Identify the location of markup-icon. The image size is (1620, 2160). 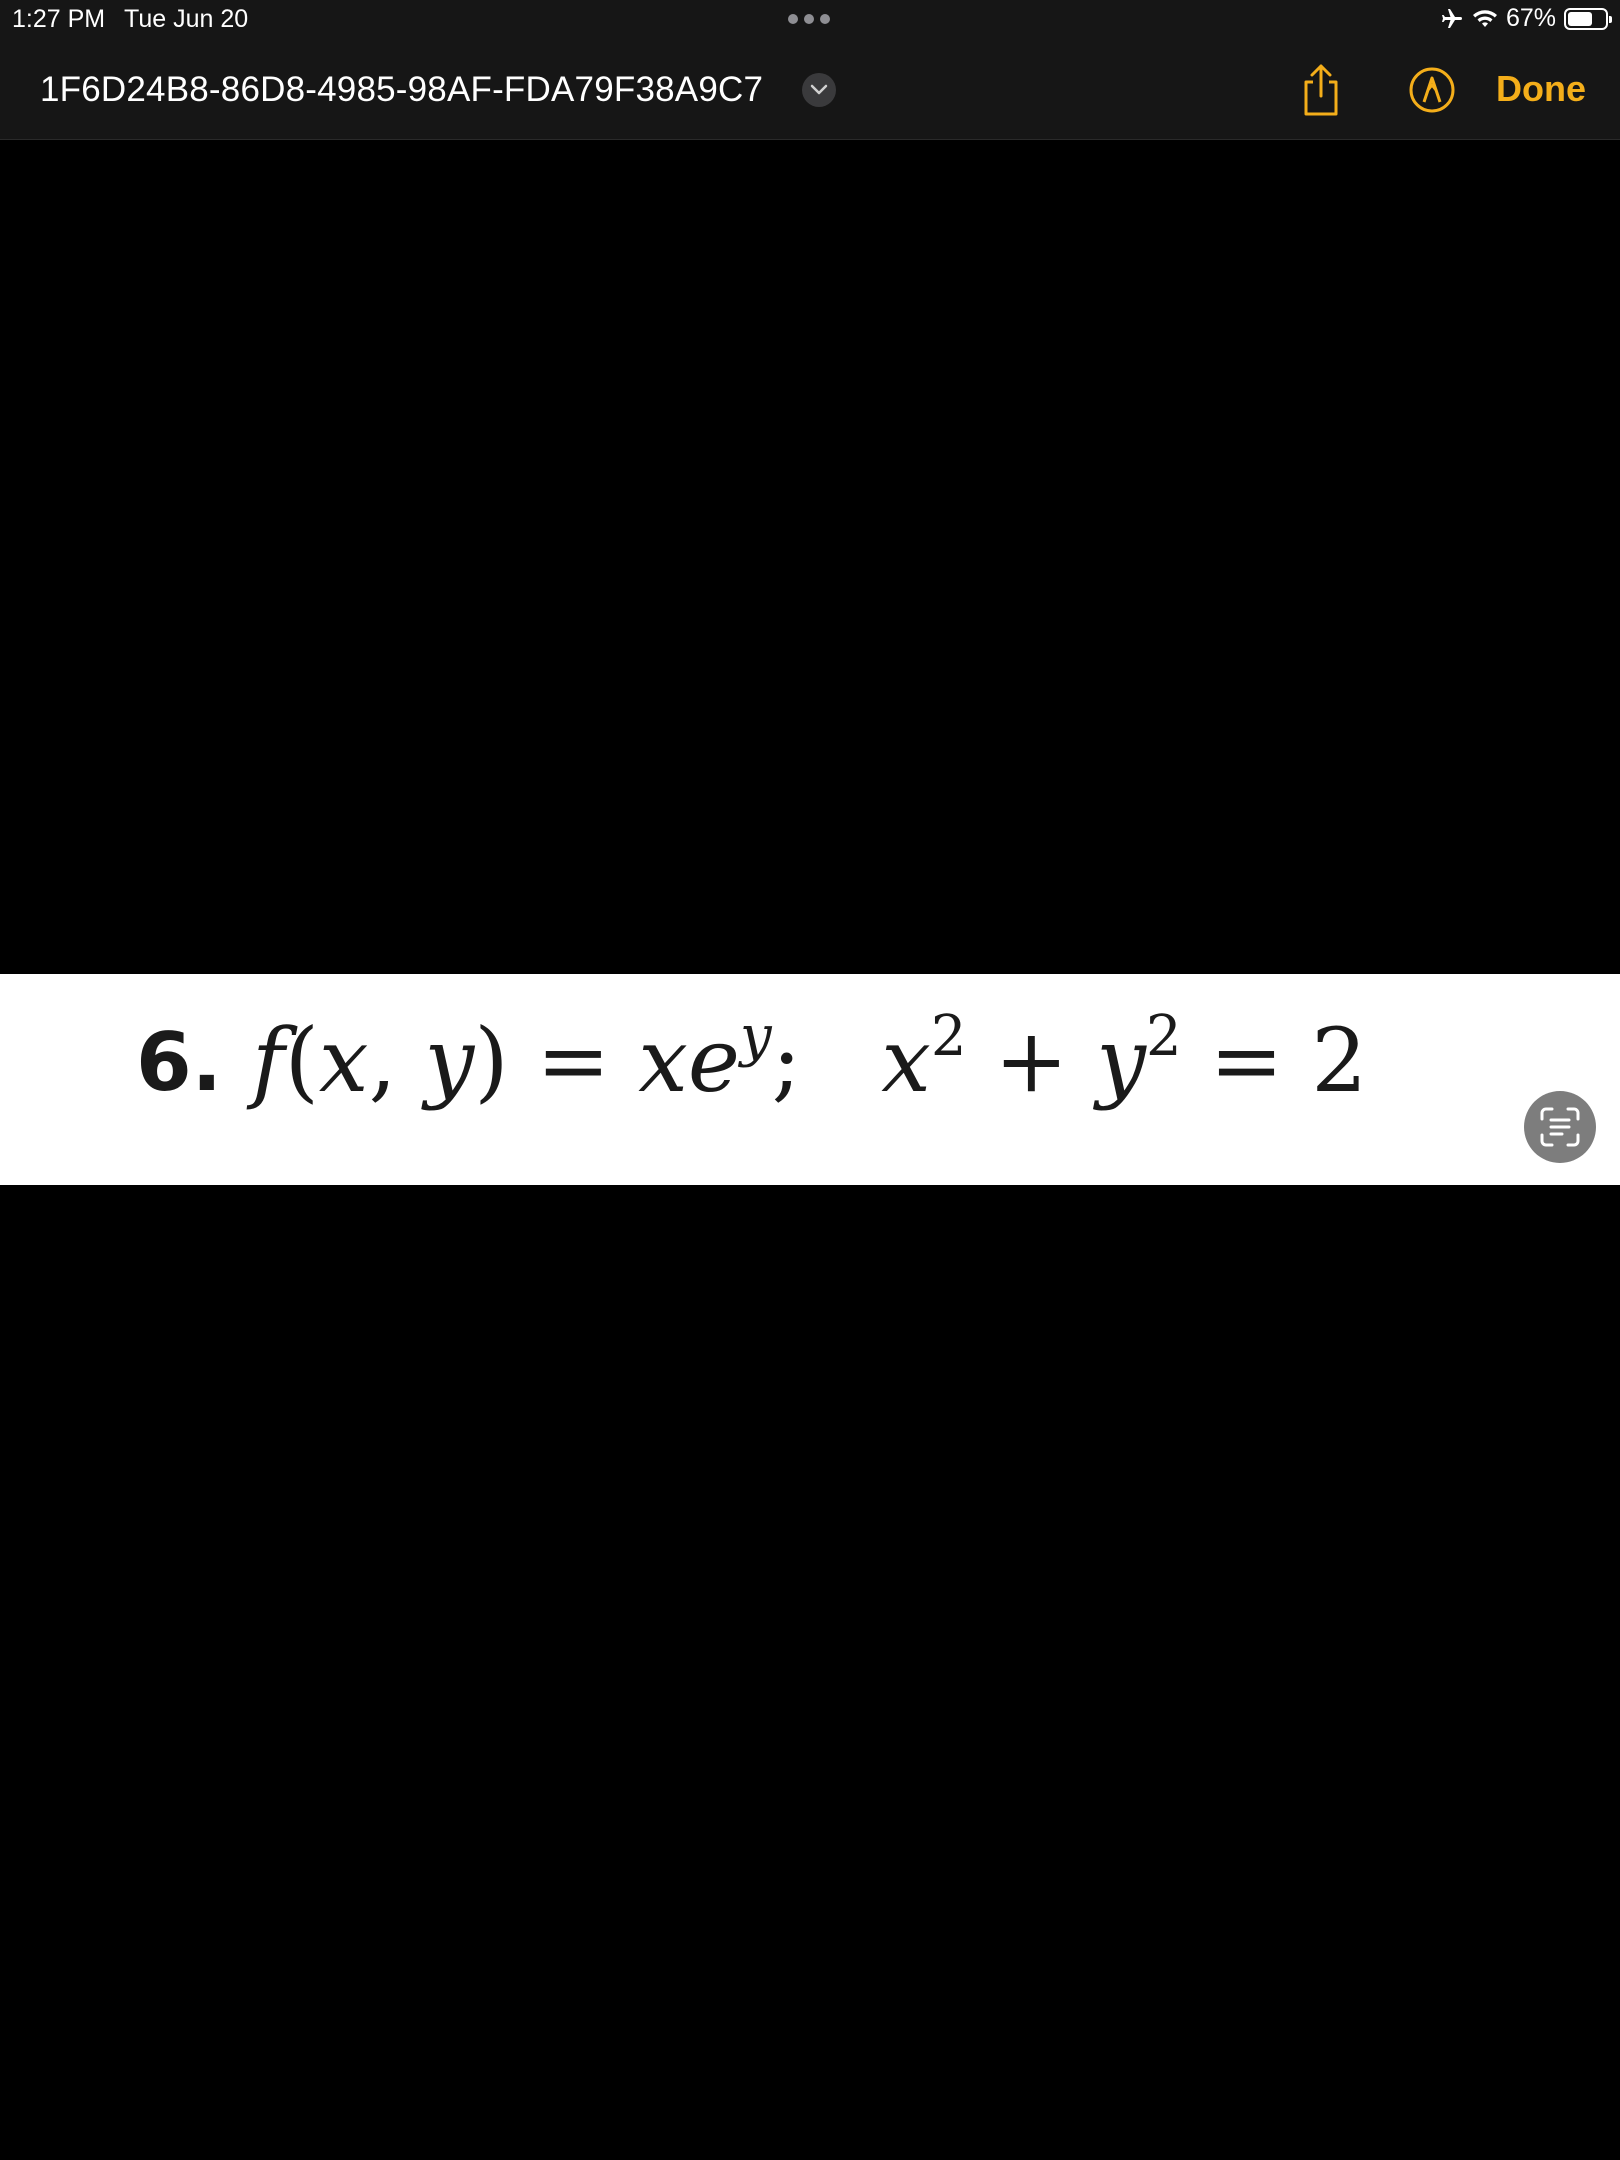
(1432, 90).